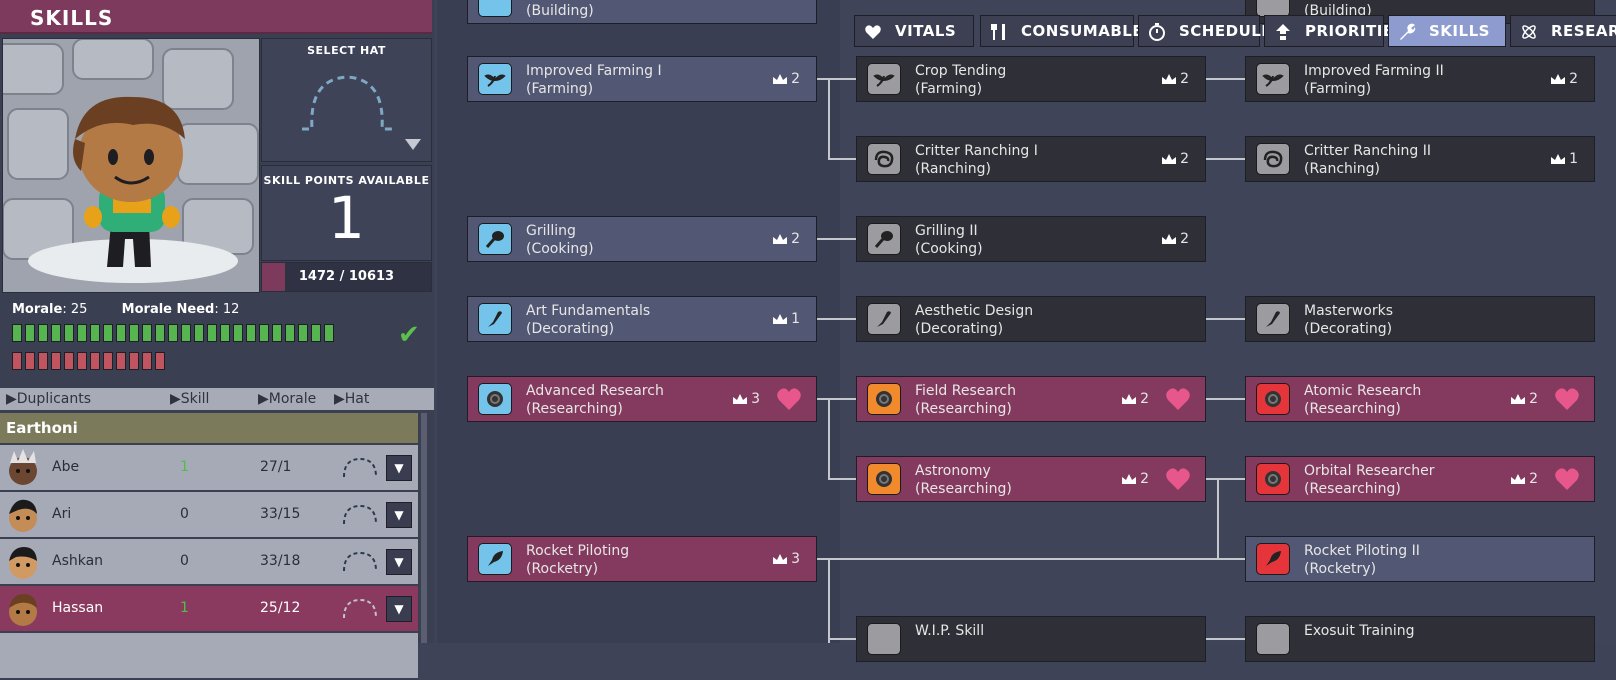  What do you see at coordinates (588, 311) in the screenshot?
I see `skill-name: Art Fundamentals` at bounding box center [588, 311].